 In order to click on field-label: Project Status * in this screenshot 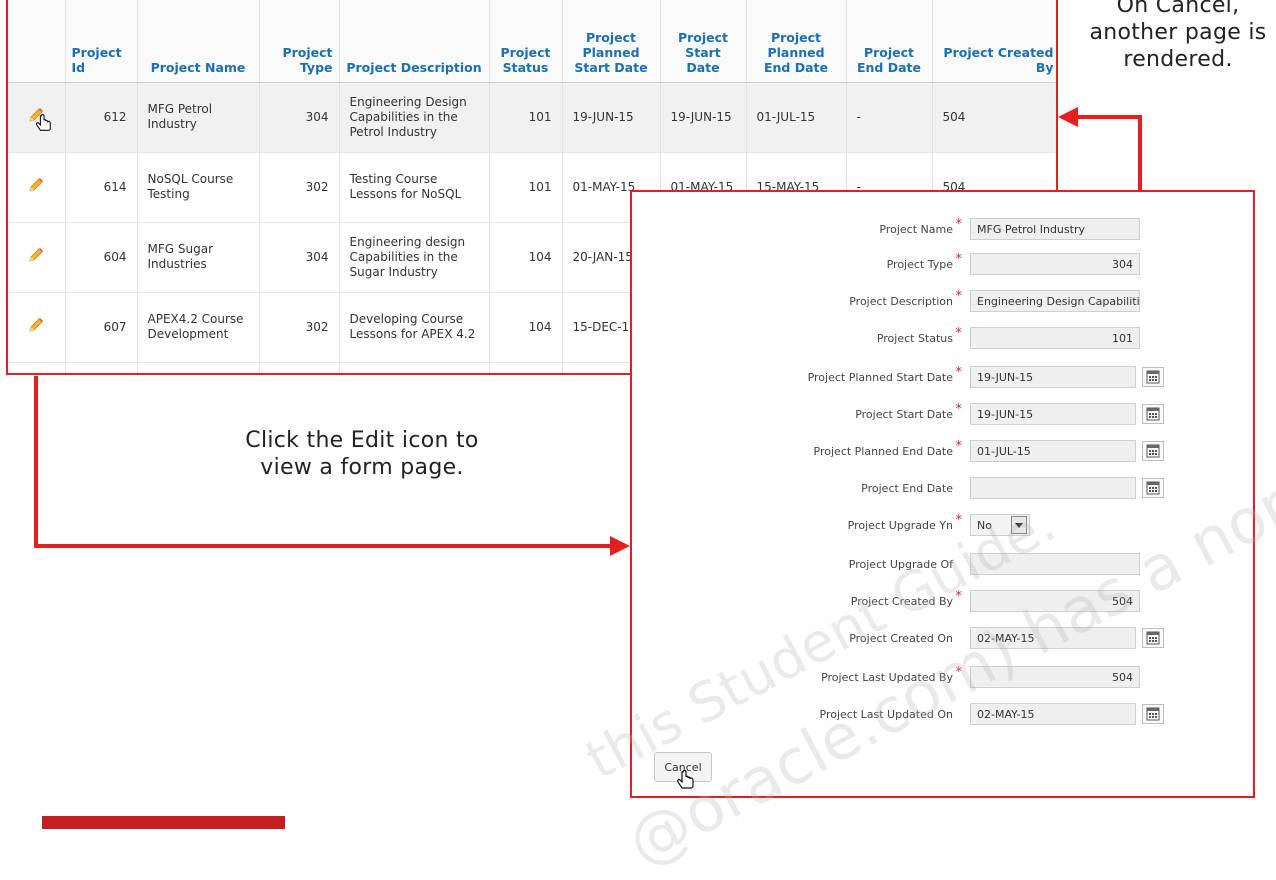, I will do `click(919, 335)`.